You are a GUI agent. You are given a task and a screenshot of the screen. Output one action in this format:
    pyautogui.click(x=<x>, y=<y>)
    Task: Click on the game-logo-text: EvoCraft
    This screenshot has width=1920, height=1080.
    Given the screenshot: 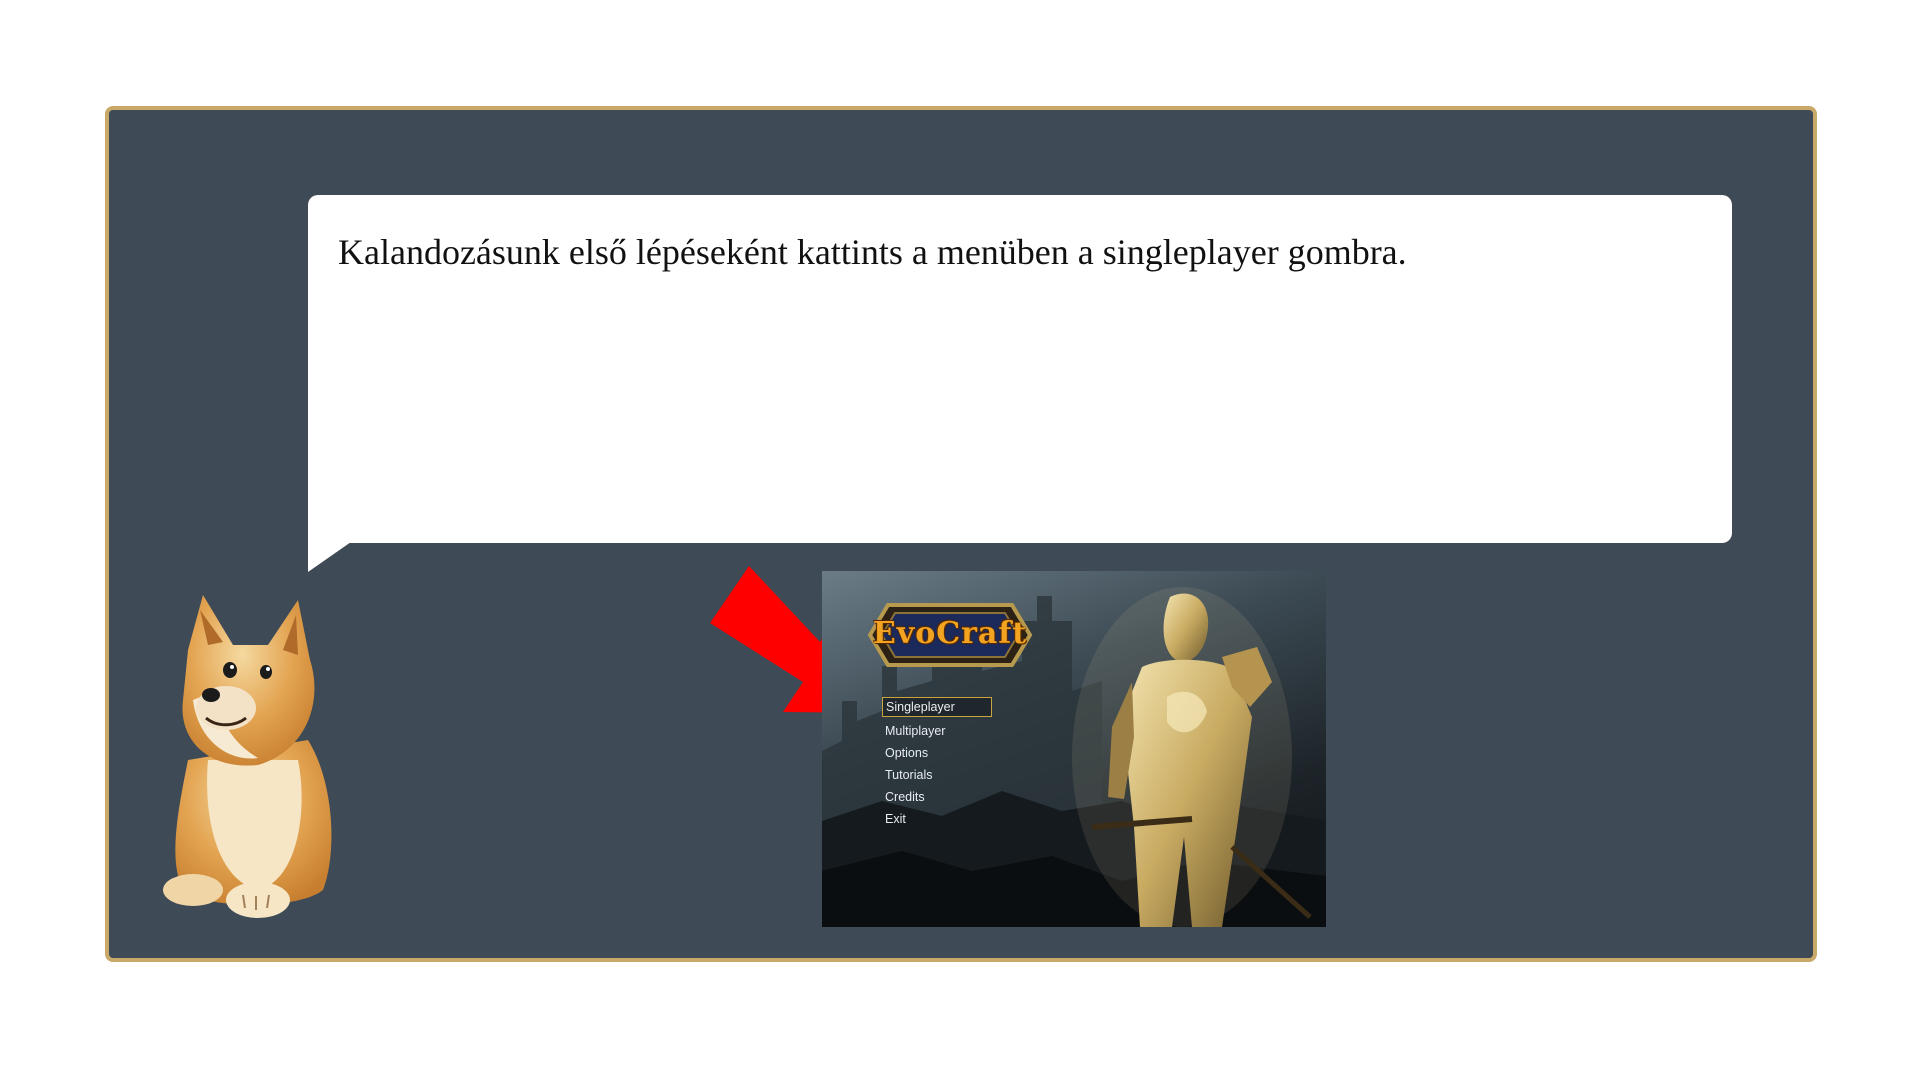 What is the action you would take?
    pyautogui.click(x=950, y=633)
    